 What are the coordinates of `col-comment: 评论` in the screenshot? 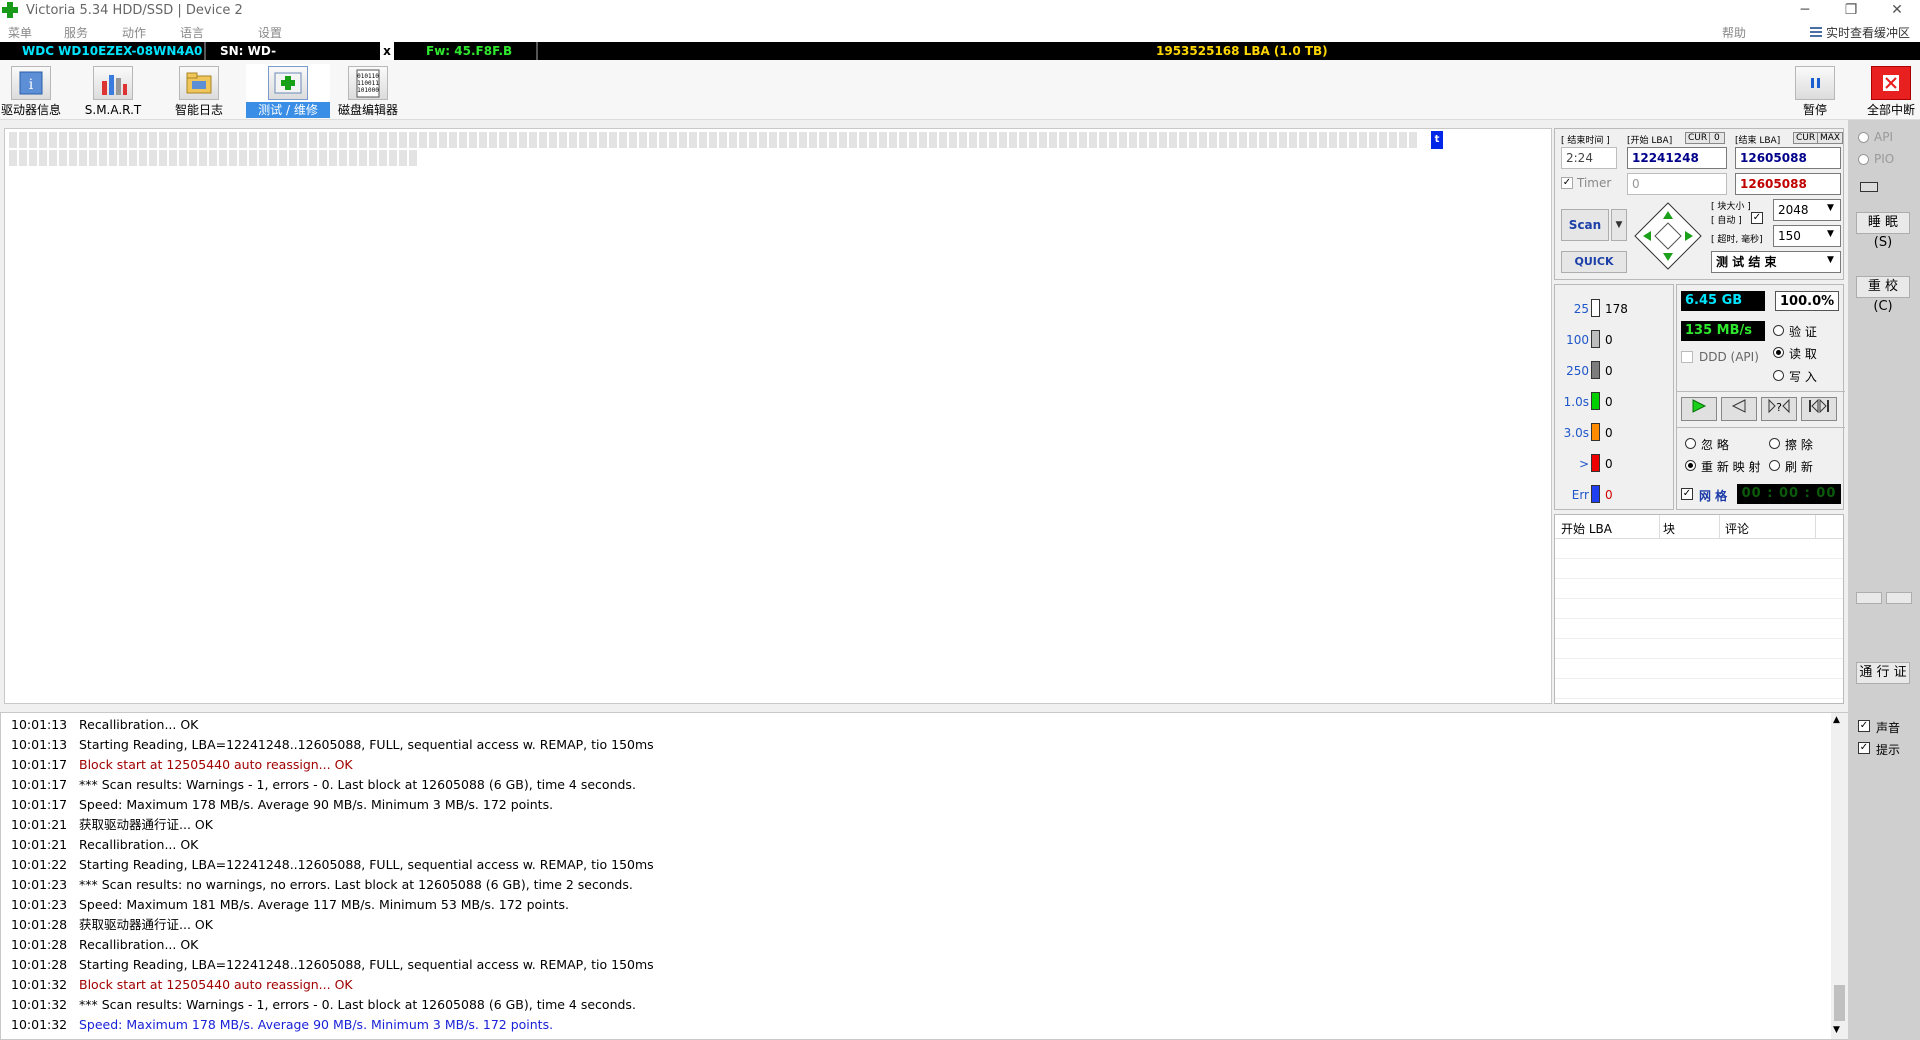 It's located at (1737, 528).